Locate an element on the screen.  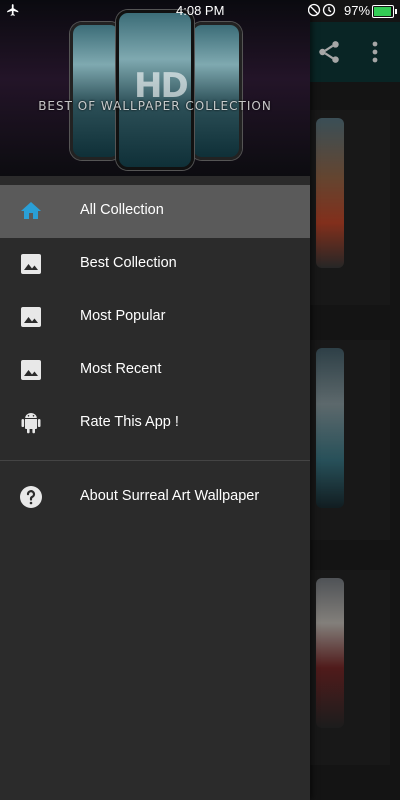
menu-item-most-popular: Most Popular is located at coordinates (155, 317).